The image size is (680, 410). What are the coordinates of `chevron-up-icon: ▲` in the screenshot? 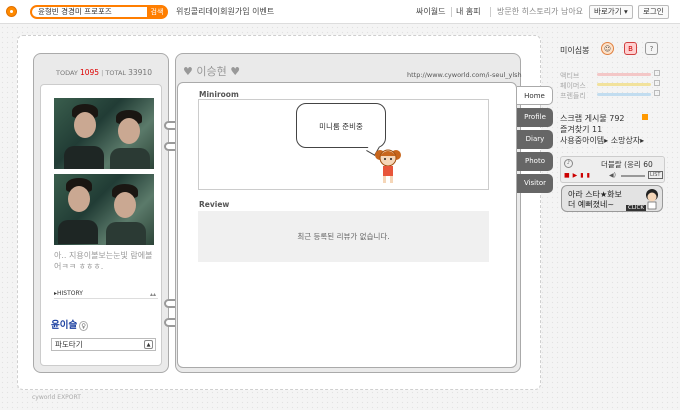 It's located at (148, 344).